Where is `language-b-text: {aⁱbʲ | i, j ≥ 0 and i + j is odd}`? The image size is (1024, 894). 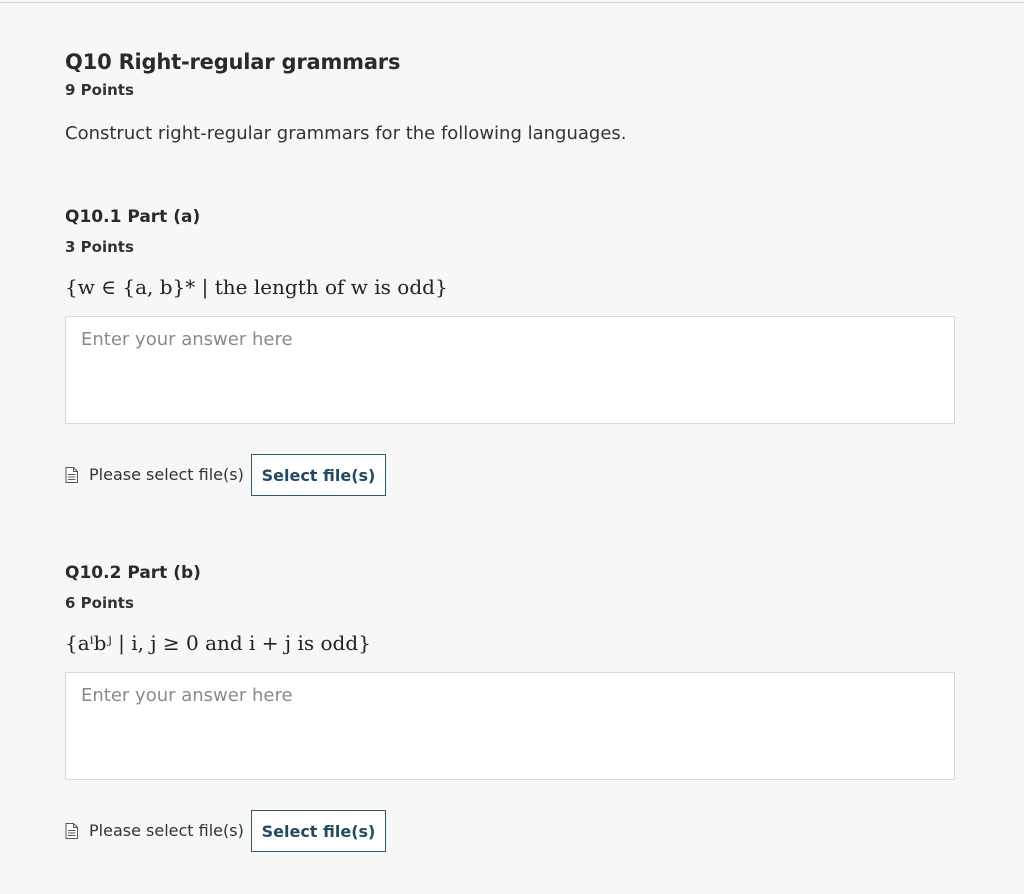
language-b-text: {aⁱbʲ | i, j ≥ 0 and i + j is odd} is located at coordinates (218, 643).